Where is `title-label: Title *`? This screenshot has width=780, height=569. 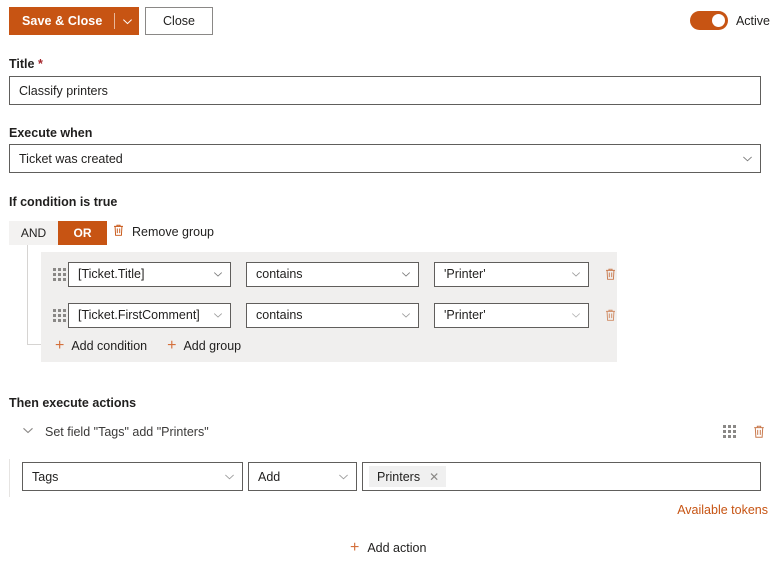 title-label: Title * is located at coordinates (26, 64).